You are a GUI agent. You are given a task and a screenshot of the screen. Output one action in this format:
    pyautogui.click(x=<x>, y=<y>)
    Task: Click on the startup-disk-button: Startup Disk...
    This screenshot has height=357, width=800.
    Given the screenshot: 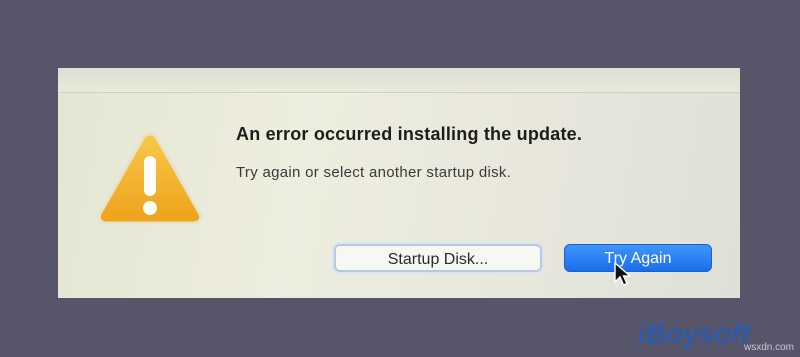 What is the action you would take?
    pyautogui.click(x=438, y=258)
    